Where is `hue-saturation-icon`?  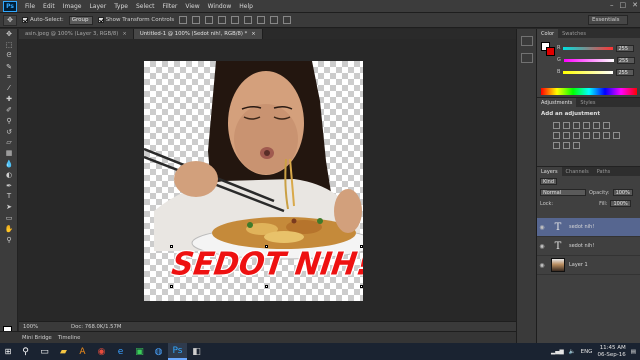
hue-saturation-icon is located at coordinates (606, 125).